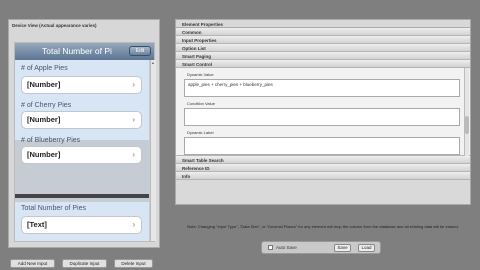 The image size is (480, 270). What do you see at coordinates (323, 56) in the screenshot?
I see `section-smart-paging: Smart Paging` at bounding box center [323, 56].